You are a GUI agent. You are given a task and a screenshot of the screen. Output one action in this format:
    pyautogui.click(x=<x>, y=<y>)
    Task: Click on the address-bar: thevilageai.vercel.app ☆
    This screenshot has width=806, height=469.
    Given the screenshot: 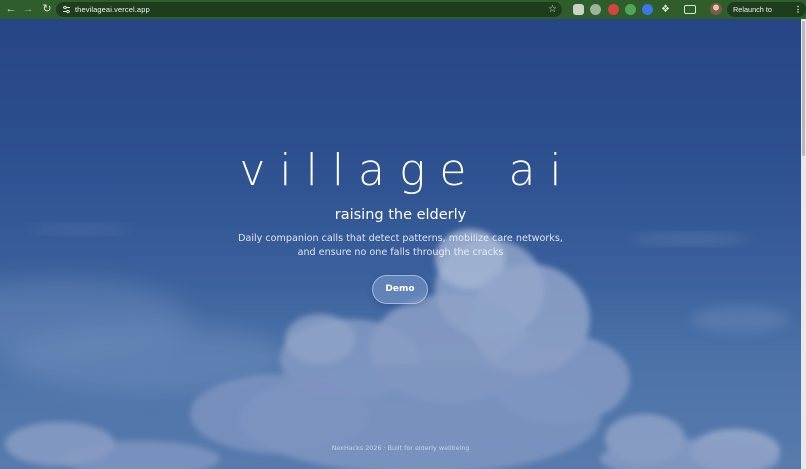 What is the action you would take?
    pyautogui.click(x=309, y=9)
    